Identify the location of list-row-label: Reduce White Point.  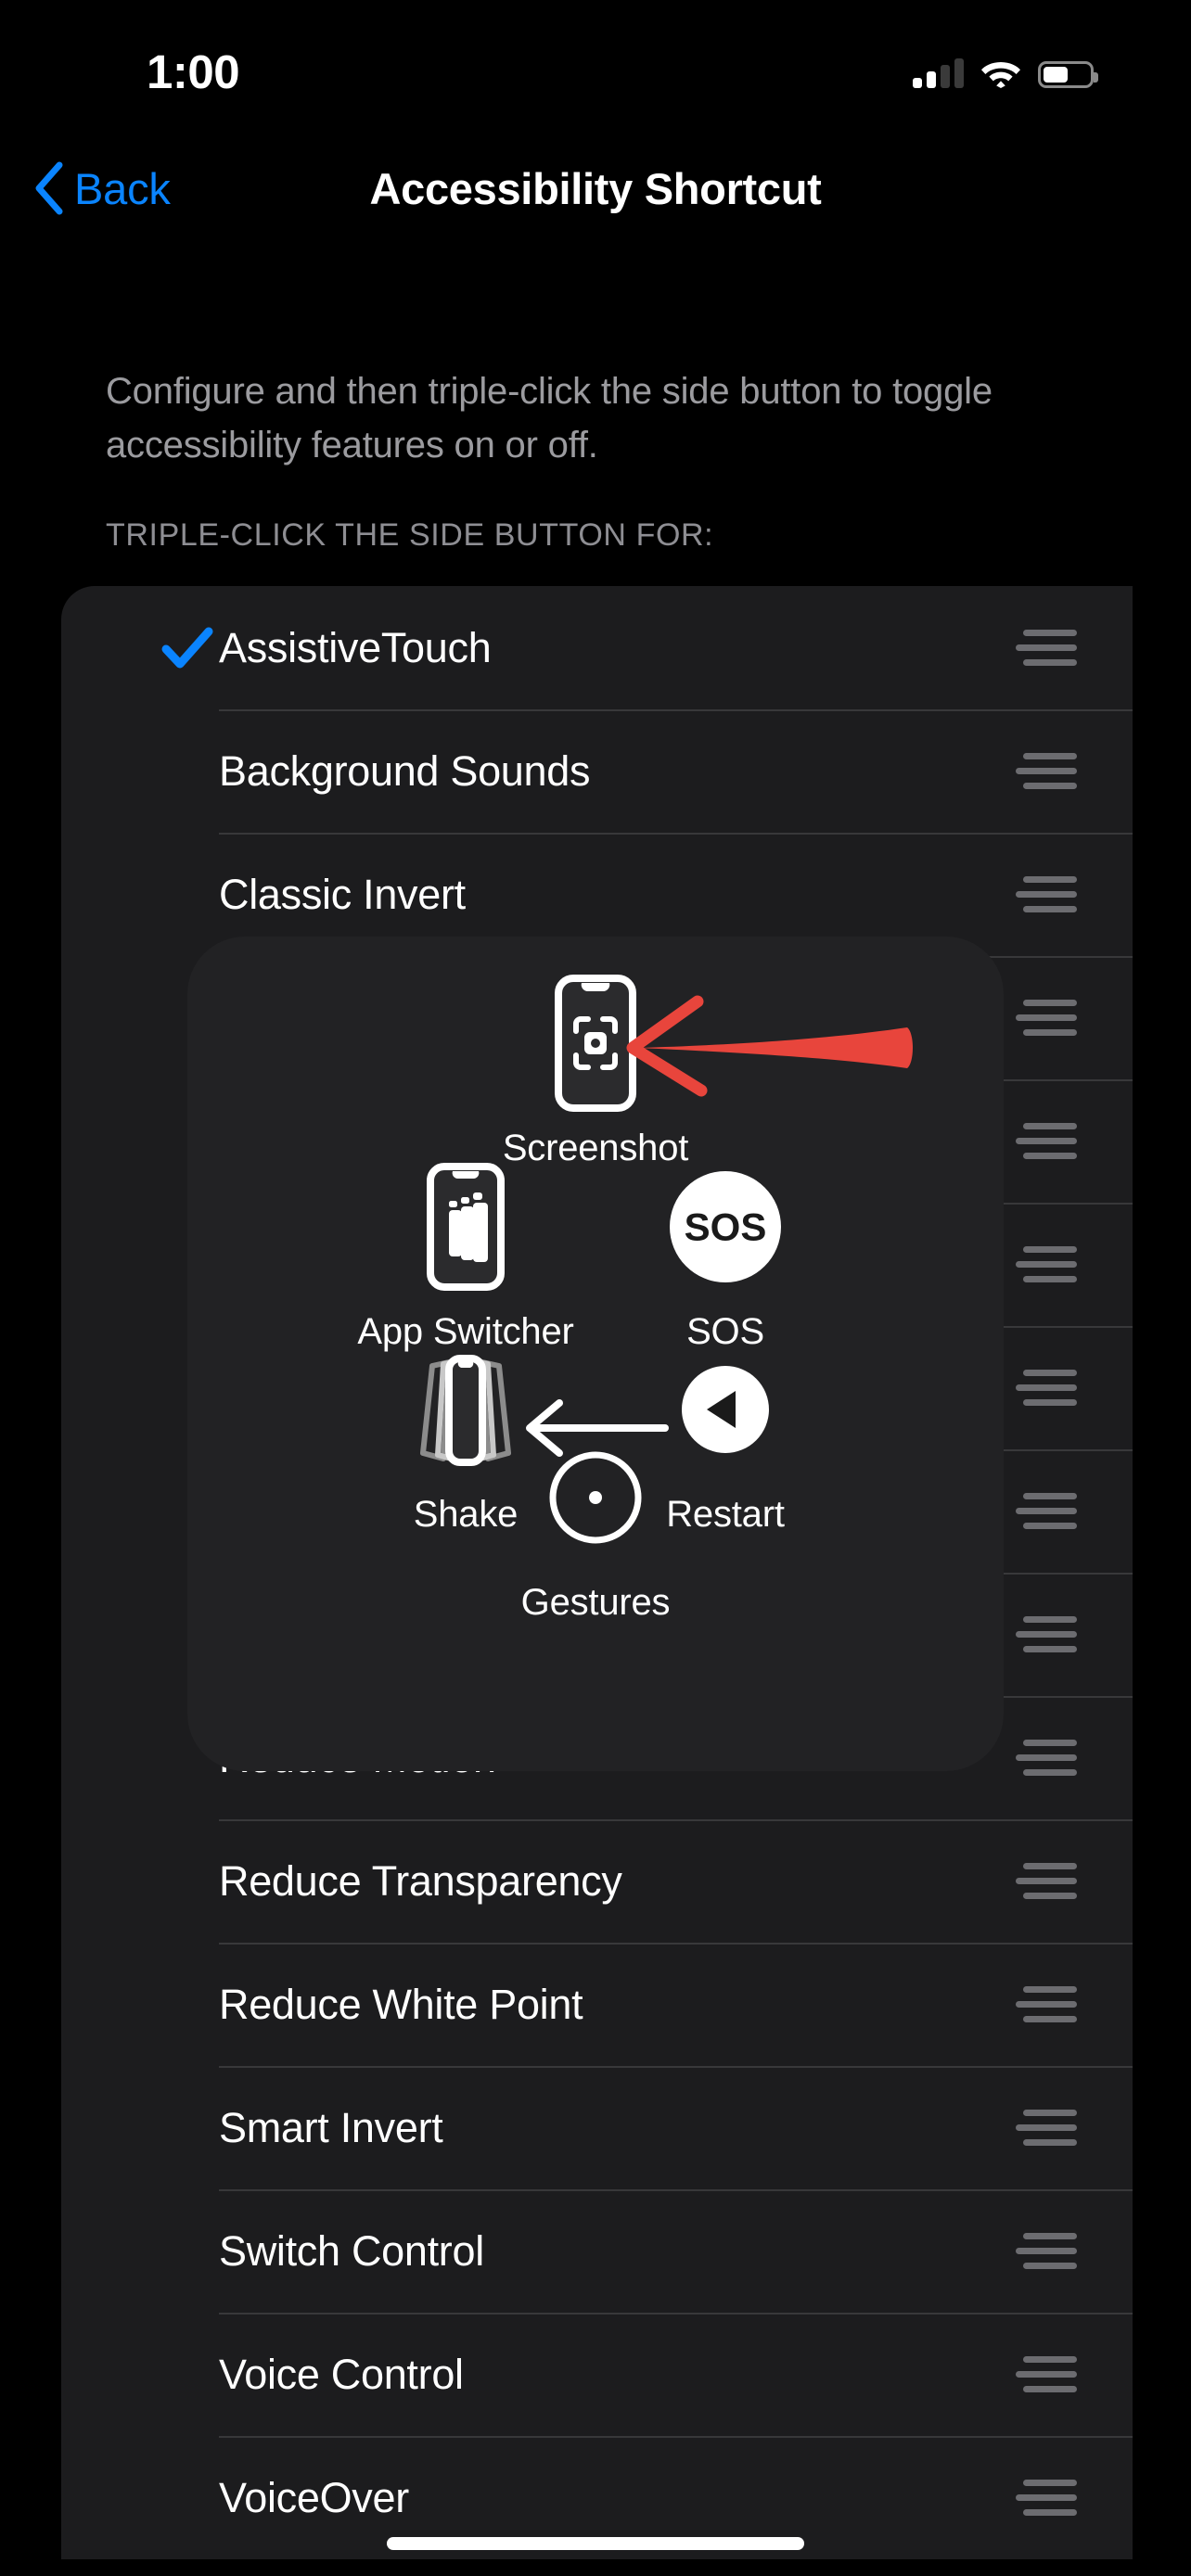
(401, 2004).